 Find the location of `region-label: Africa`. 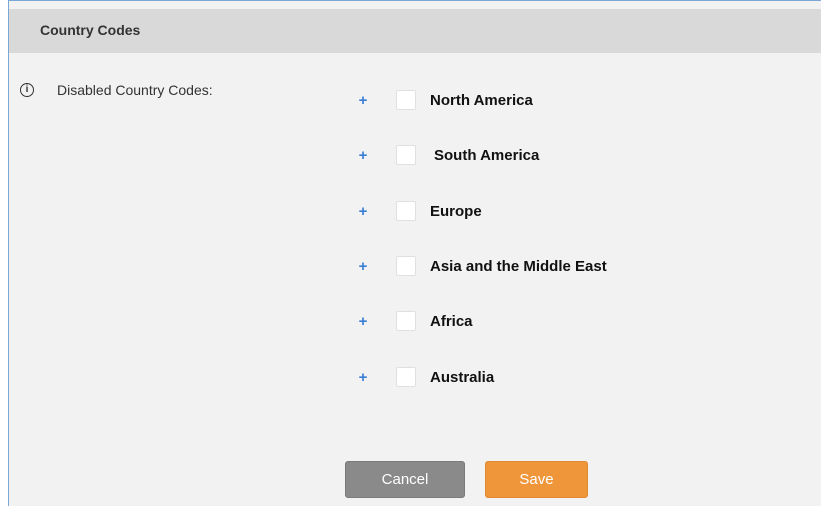

region-label: Africa is located at coordinates (451, 321).